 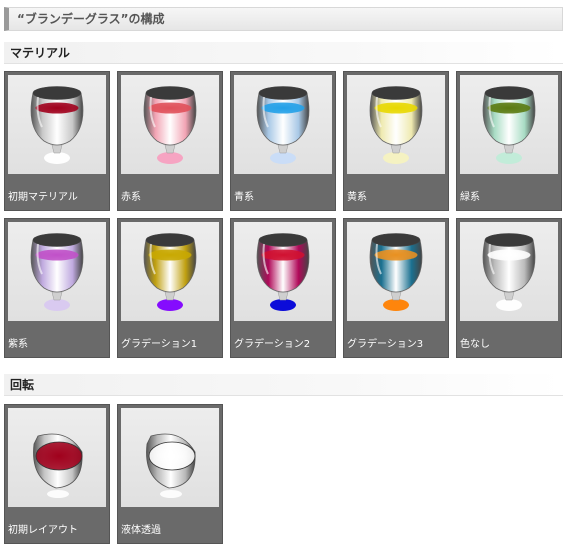 I want to click on card-label: 初期マテリアル, so click(x=43, y=197).